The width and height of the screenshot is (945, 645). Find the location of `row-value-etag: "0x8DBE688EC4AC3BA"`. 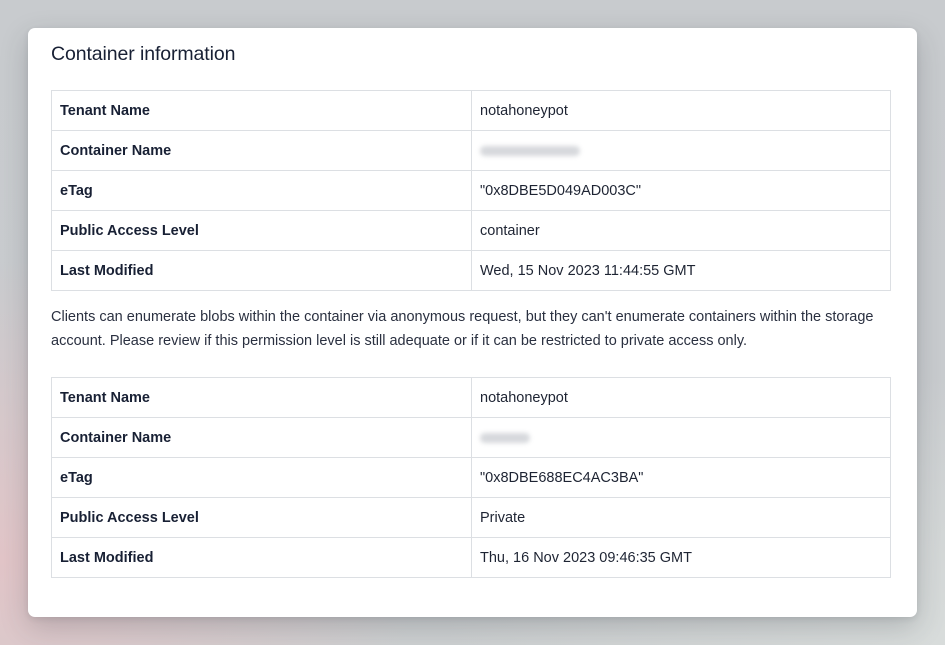

row-value-etag: "0x8DBE688EC4AC3BA" is located at coordinates (681, 477).